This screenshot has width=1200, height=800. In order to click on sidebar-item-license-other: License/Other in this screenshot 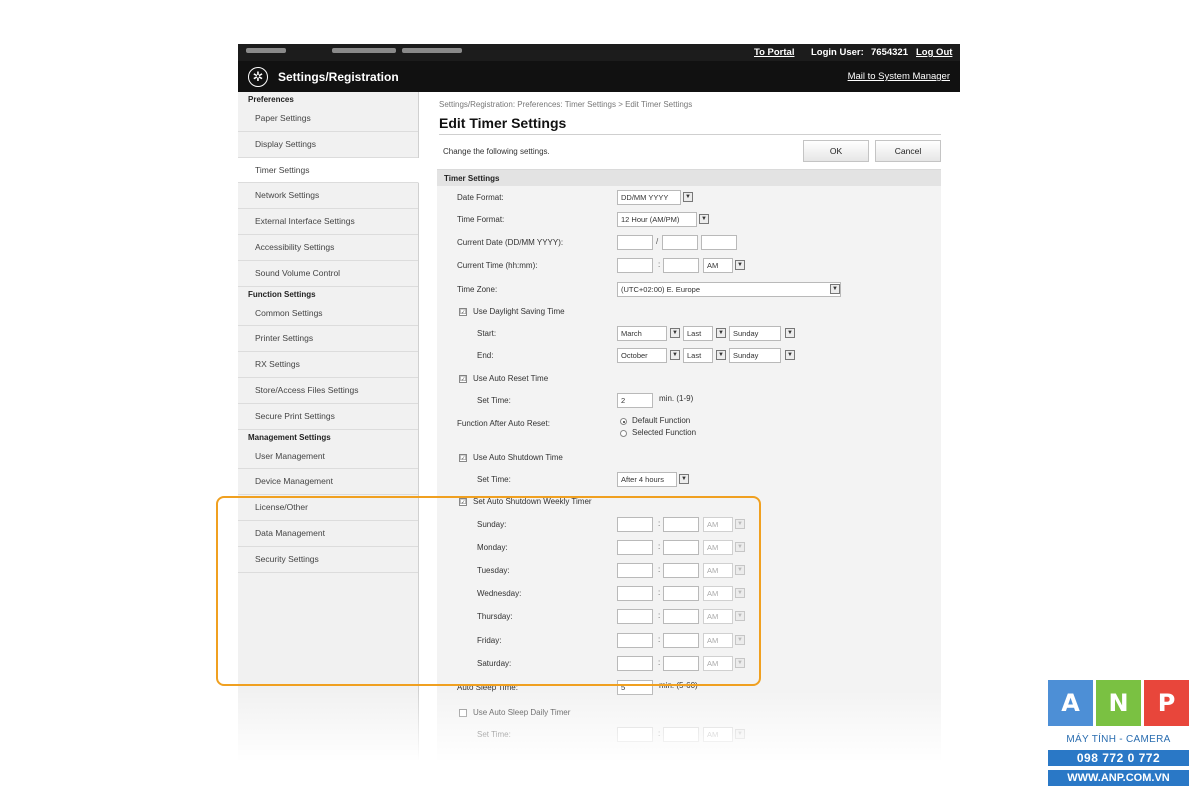, I will do `click(328, 508)`.